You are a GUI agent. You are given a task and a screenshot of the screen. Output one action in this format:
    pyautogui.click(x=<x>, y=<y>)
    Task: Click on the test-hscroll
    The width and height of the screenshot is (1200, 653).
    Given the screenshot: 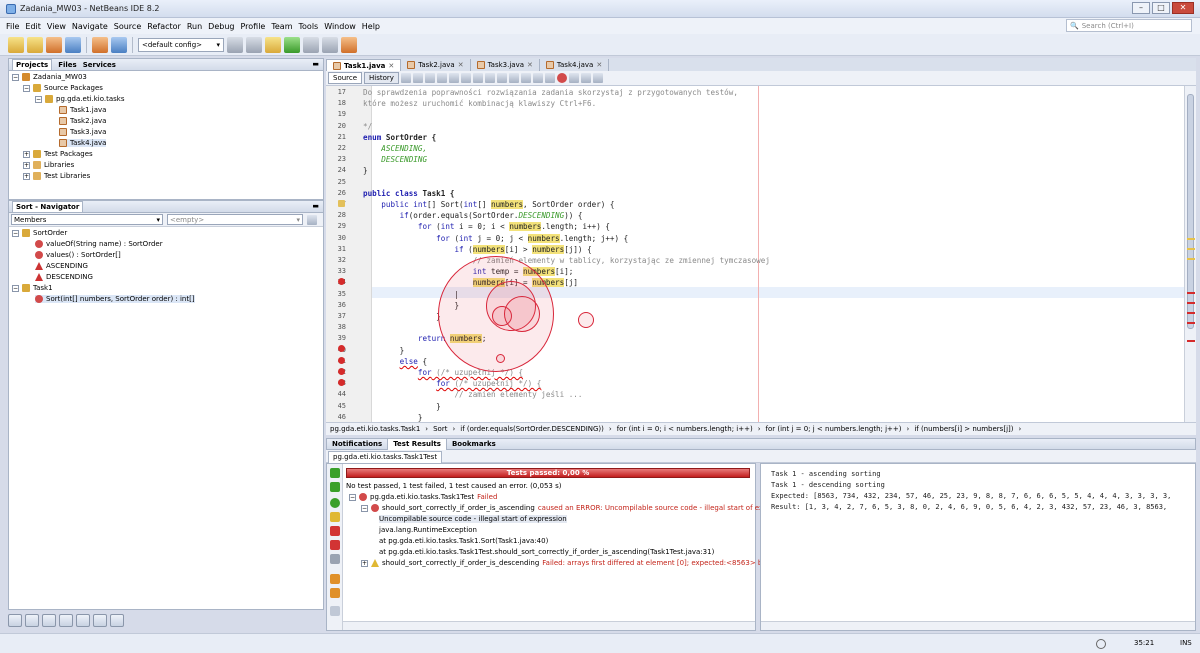 What is the action you would take?
    pyautogui.click(x=549, y=625)
    